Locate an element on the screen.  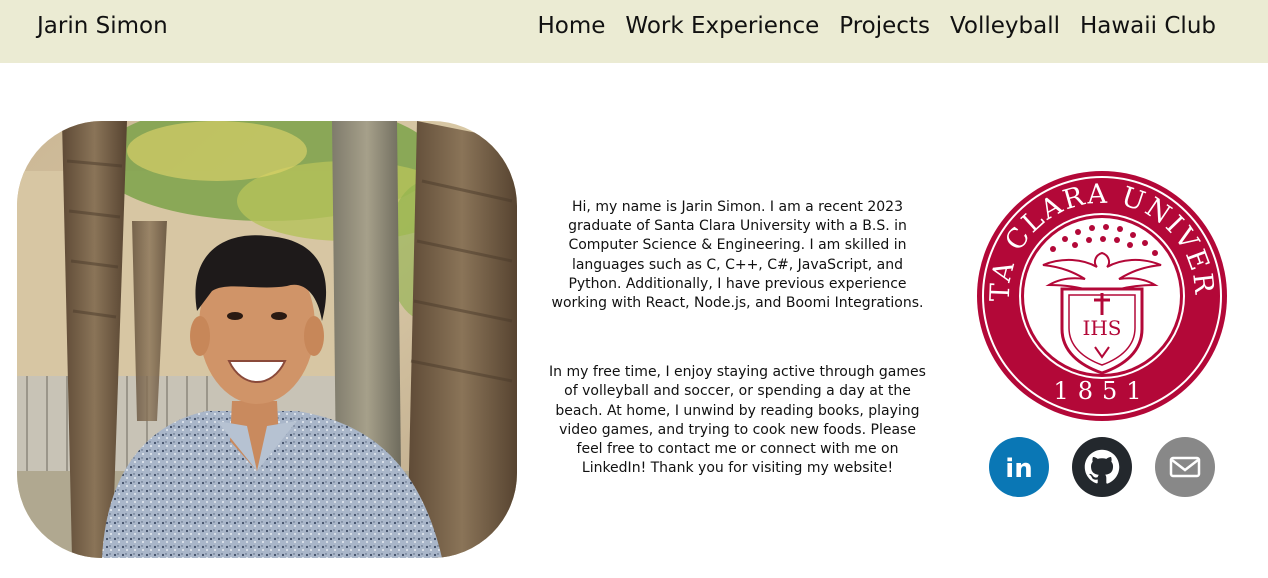
brand-link: Jarin Simon is located at coordinates (102, 26).